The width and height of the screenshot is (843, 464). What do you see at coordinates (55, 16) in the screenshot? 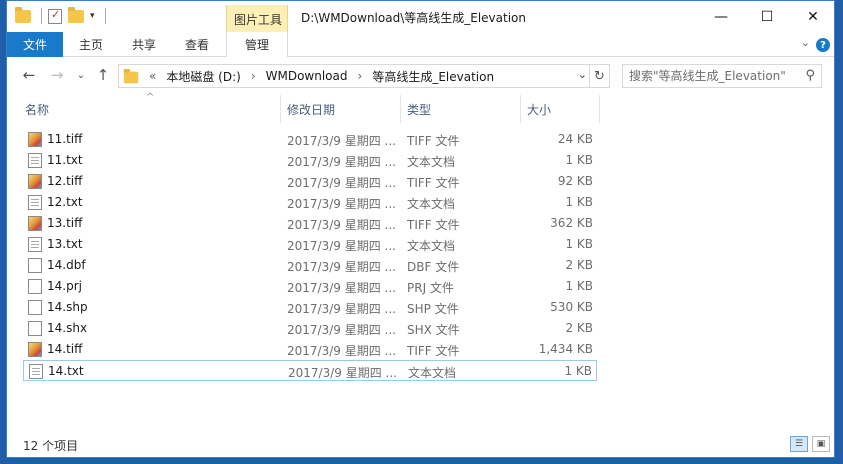
I see `properties-icon` at bounding box center [55, 16].